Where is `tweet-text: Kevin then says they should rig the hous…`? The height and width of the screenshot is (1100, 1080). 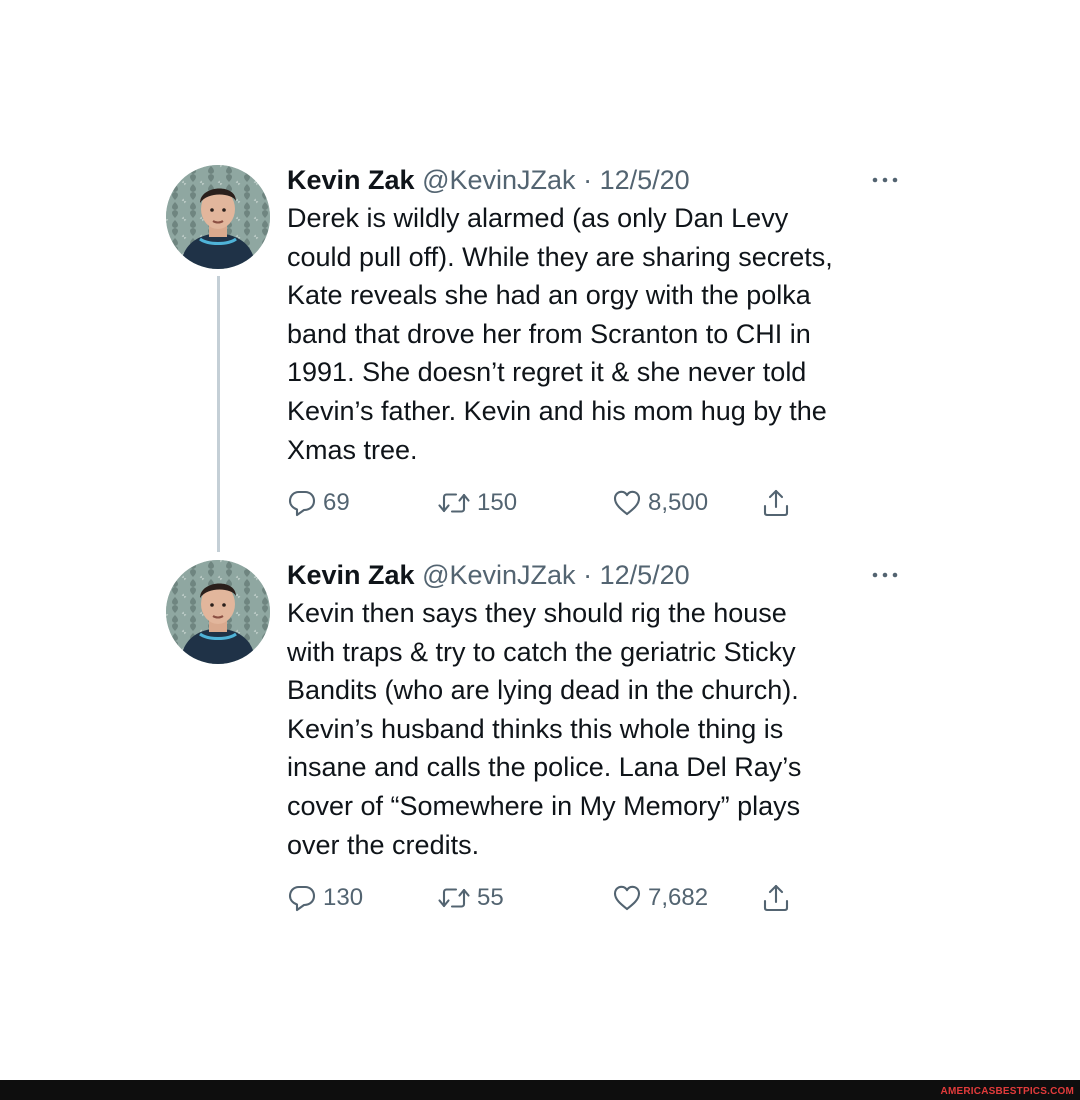
tweet-text: Kevin then says they should rig the hous… is located at coordinates (602, 729).